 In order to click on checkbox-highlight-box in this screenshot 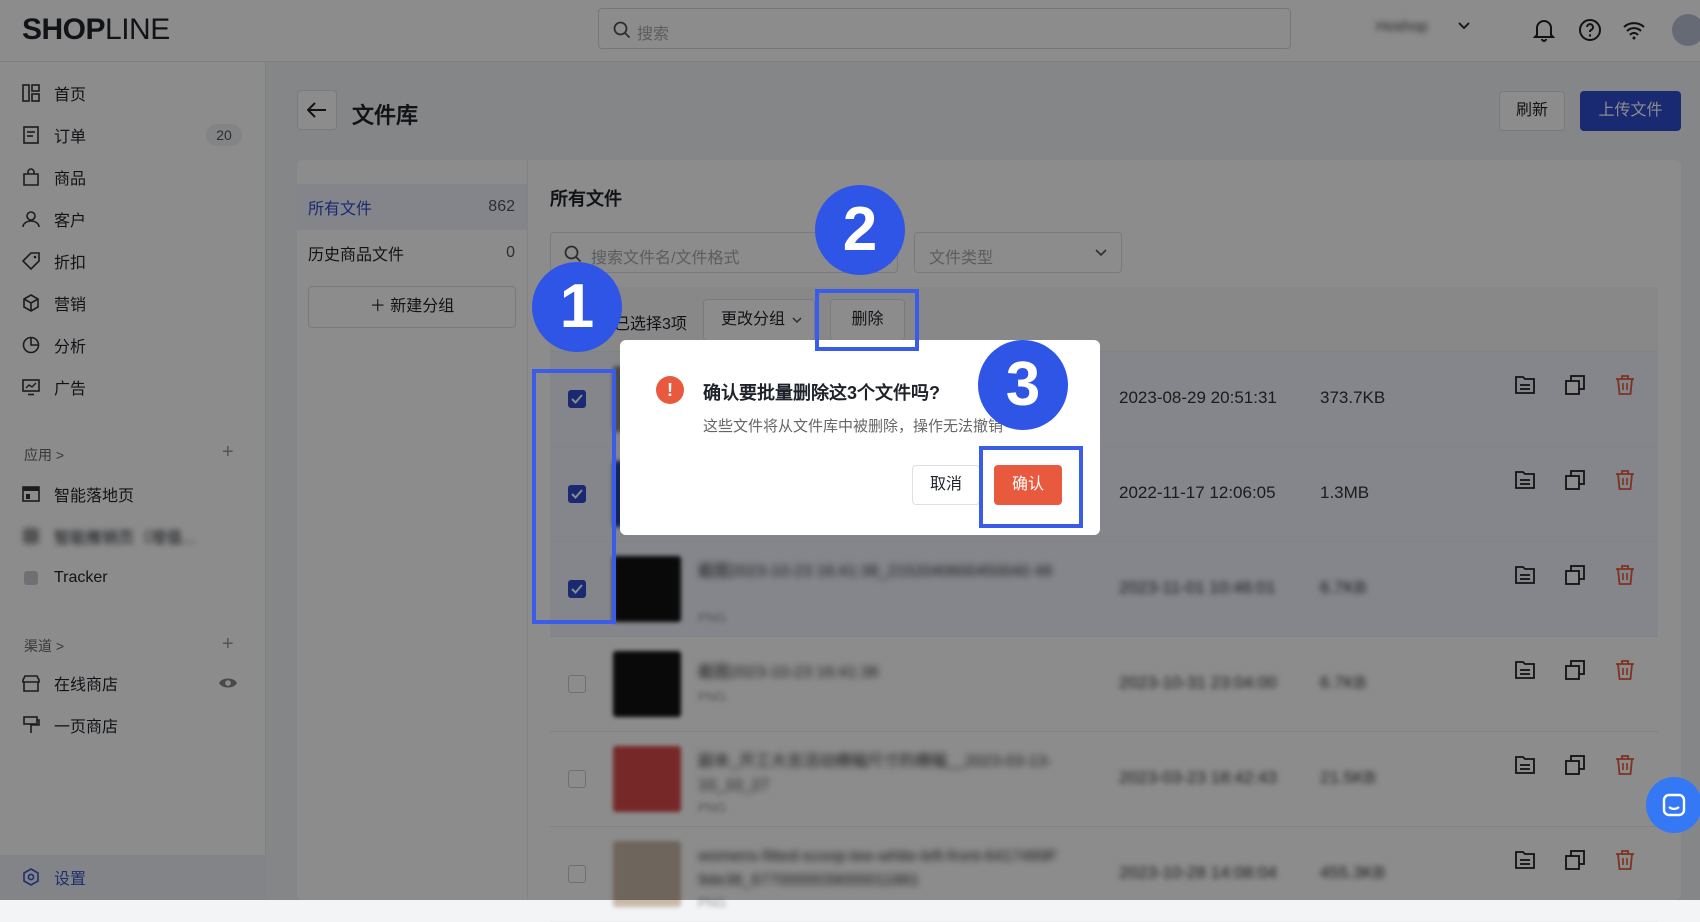, I will do `click(574, 496)`.